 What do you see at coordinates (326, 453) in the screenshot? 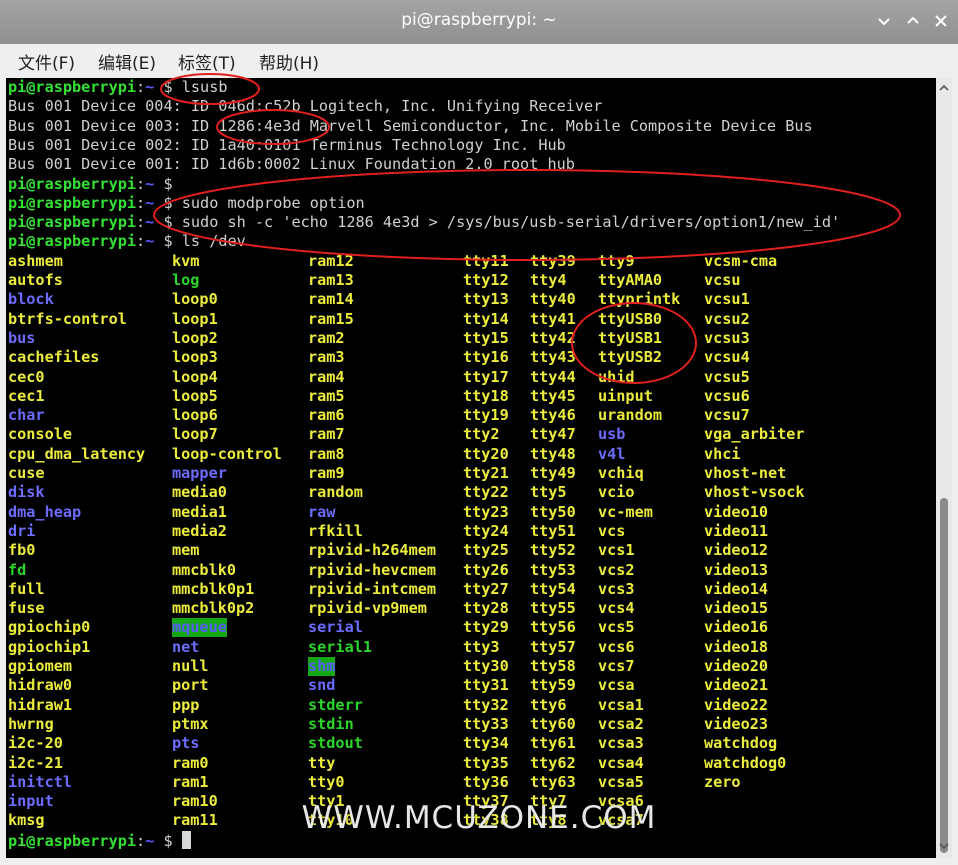
I see `dev-entry: ram8` at bounding box center [326, 453].